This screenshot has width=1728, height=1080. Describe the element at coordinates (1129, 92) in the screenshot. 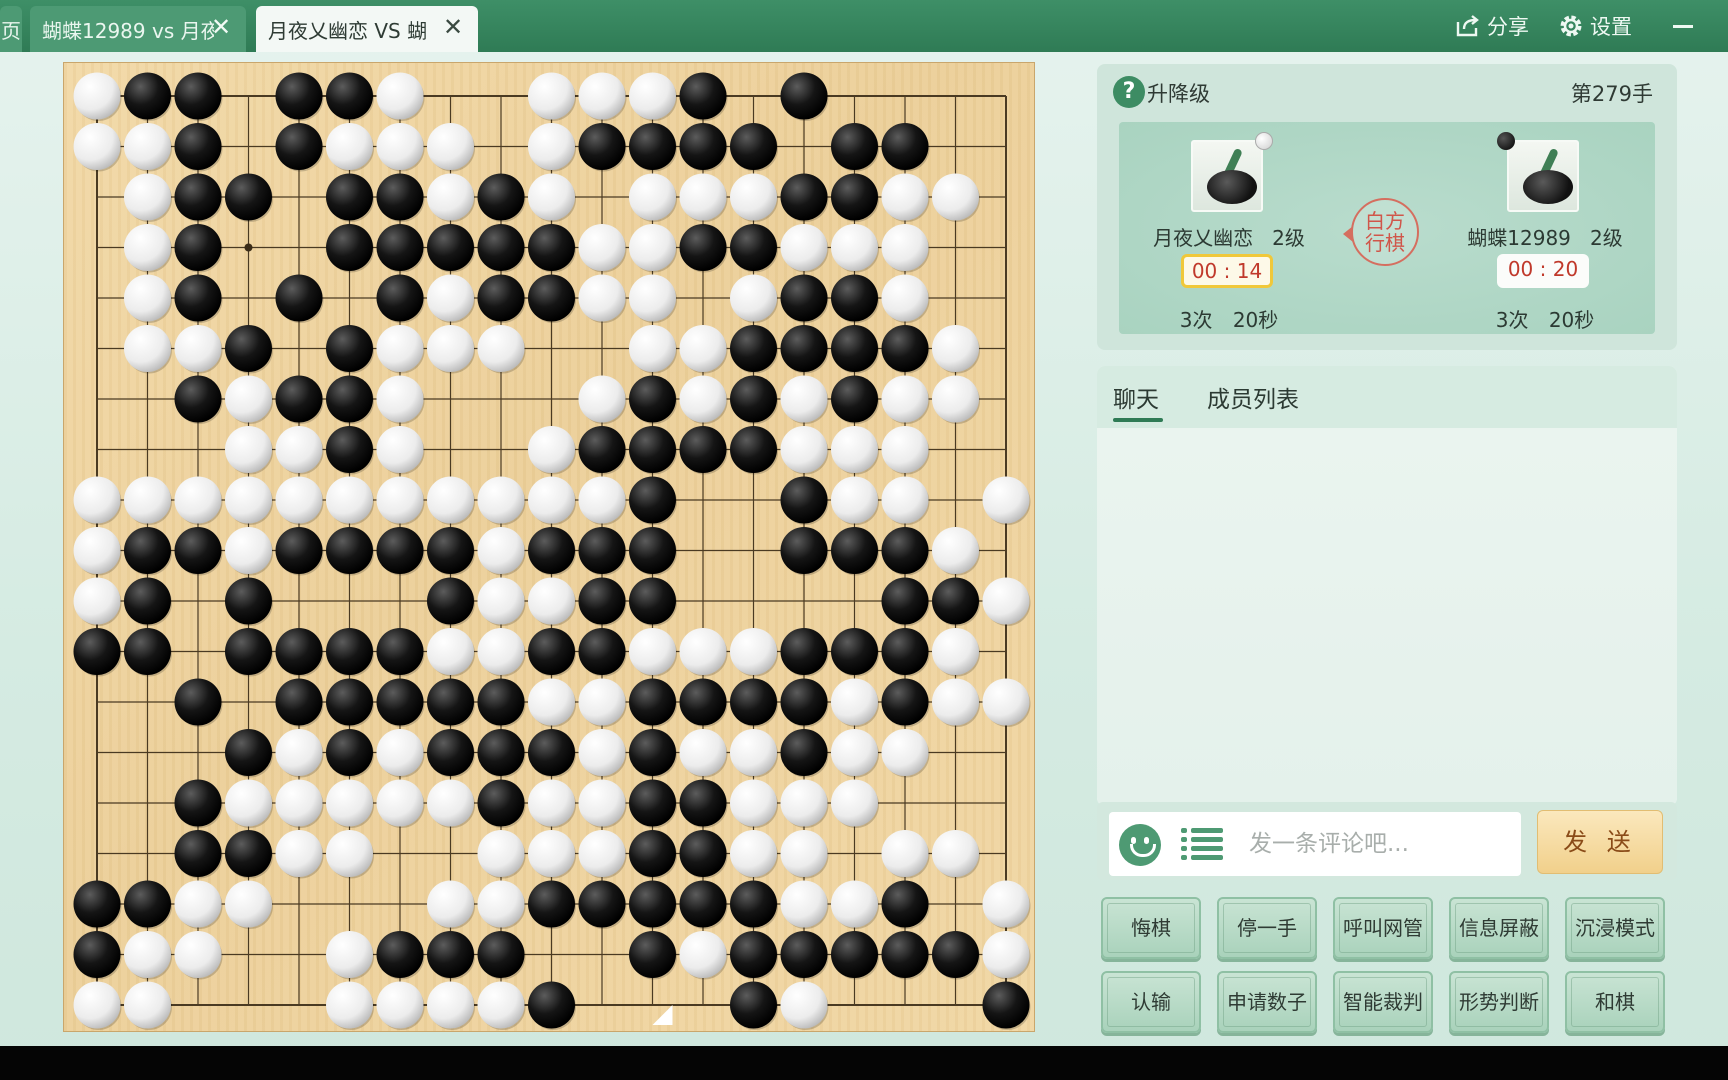

I see `help-icon: ?` at that location.